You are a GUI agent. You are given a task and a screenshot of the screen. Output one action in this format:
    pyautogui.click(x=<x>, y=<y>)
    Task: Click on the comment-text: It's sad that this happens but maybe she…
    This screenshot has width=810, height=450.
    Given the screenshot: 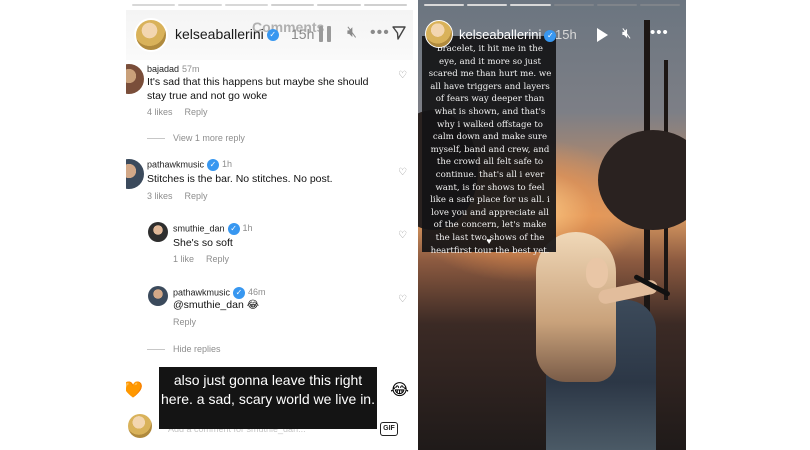 What is the action you would take?
    pyautogui.click(x=258, y=89)
    